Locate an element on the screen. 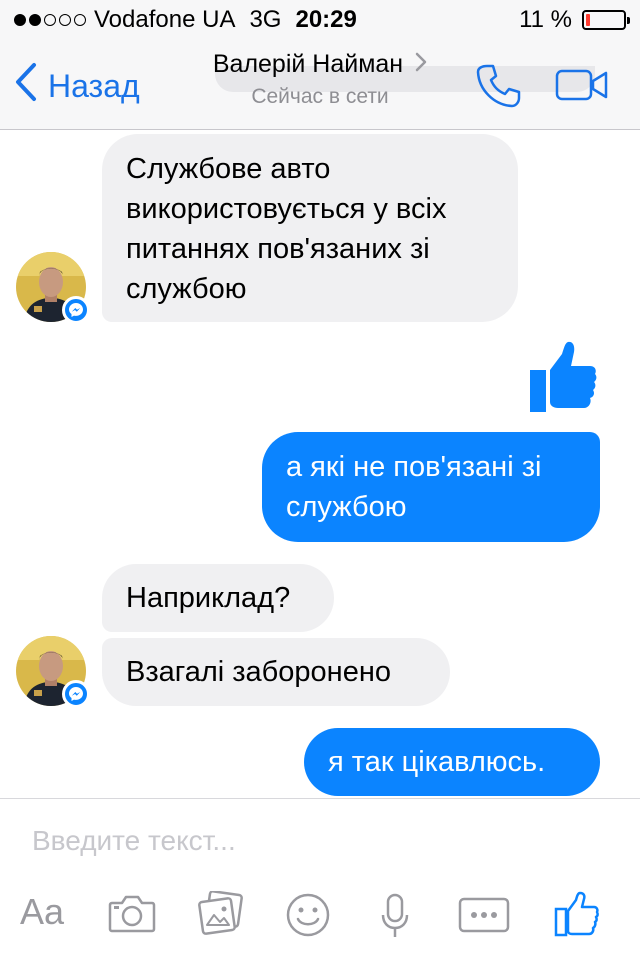 Image resolution: width=640 pixels, height=960 pixels. incoming-message: Наприклад? is located at coordinates (218, 598).